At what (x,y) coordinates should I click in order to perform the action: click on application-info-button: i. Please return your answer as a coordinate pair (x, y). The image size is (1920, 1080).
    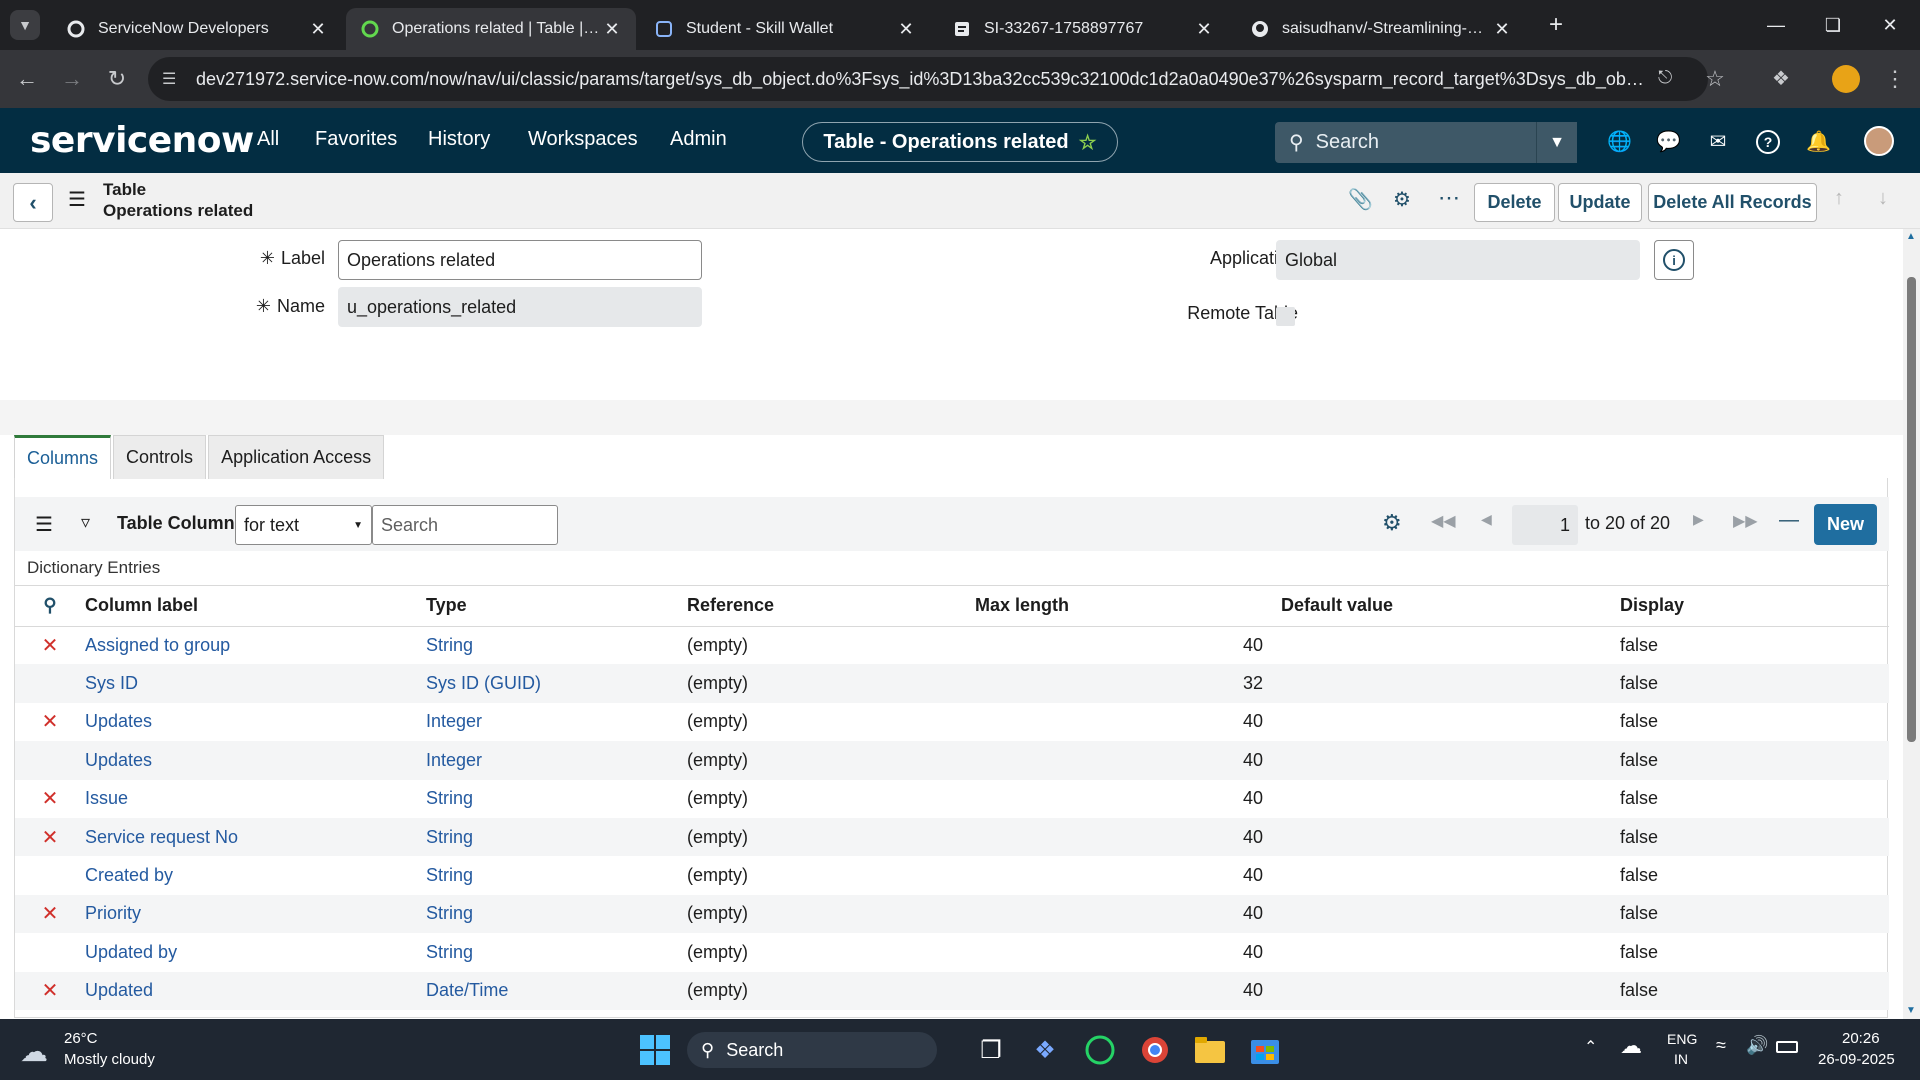
    Looking at the image, I should click on (1674, 260).